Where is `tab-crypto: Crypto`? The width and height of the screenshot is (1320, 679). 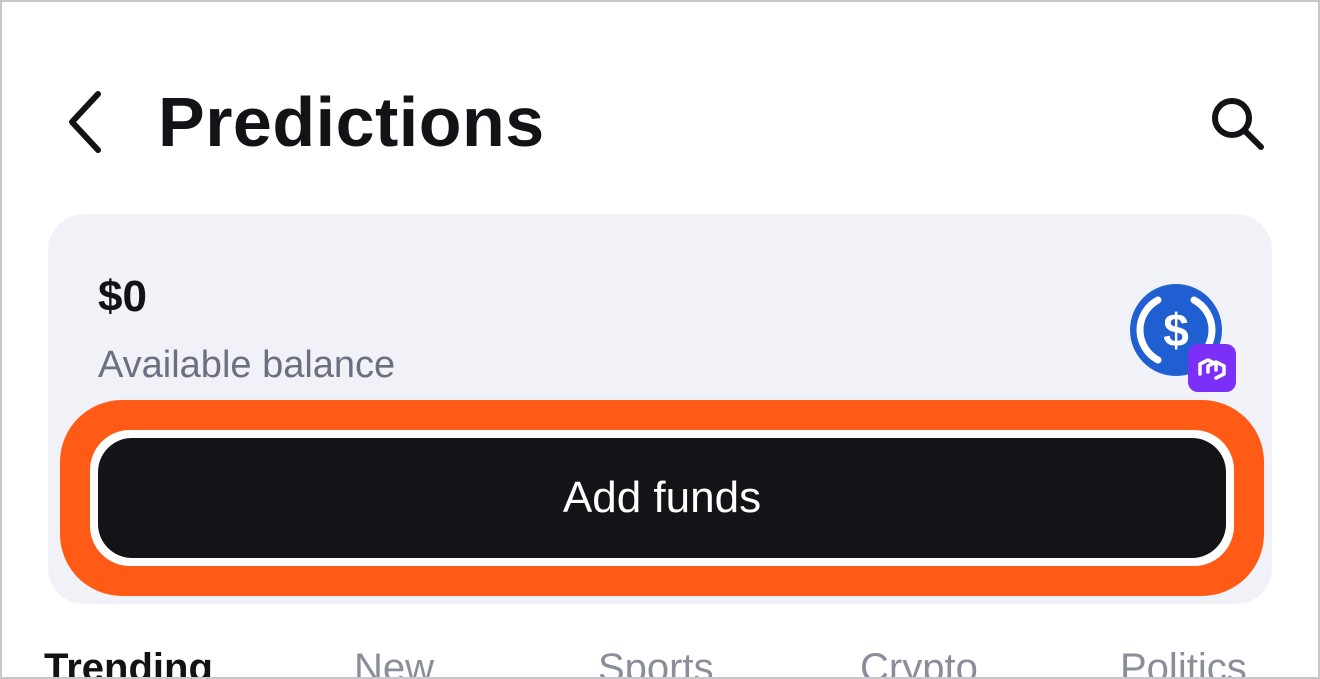 tab-crypto: Crypto is located at coordinates (919, 661).